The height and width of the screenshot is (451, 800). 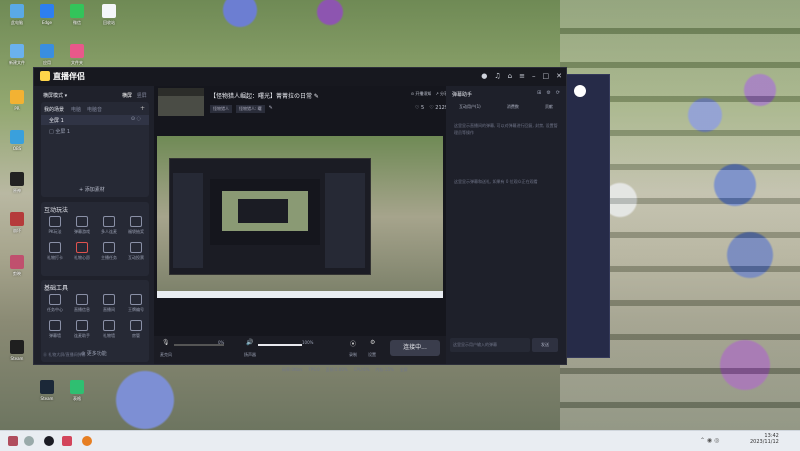 What do you see at coordinates (82, 247) in the screenshot?
I see `gift-wish-icon` at bounding box center [82, 247].